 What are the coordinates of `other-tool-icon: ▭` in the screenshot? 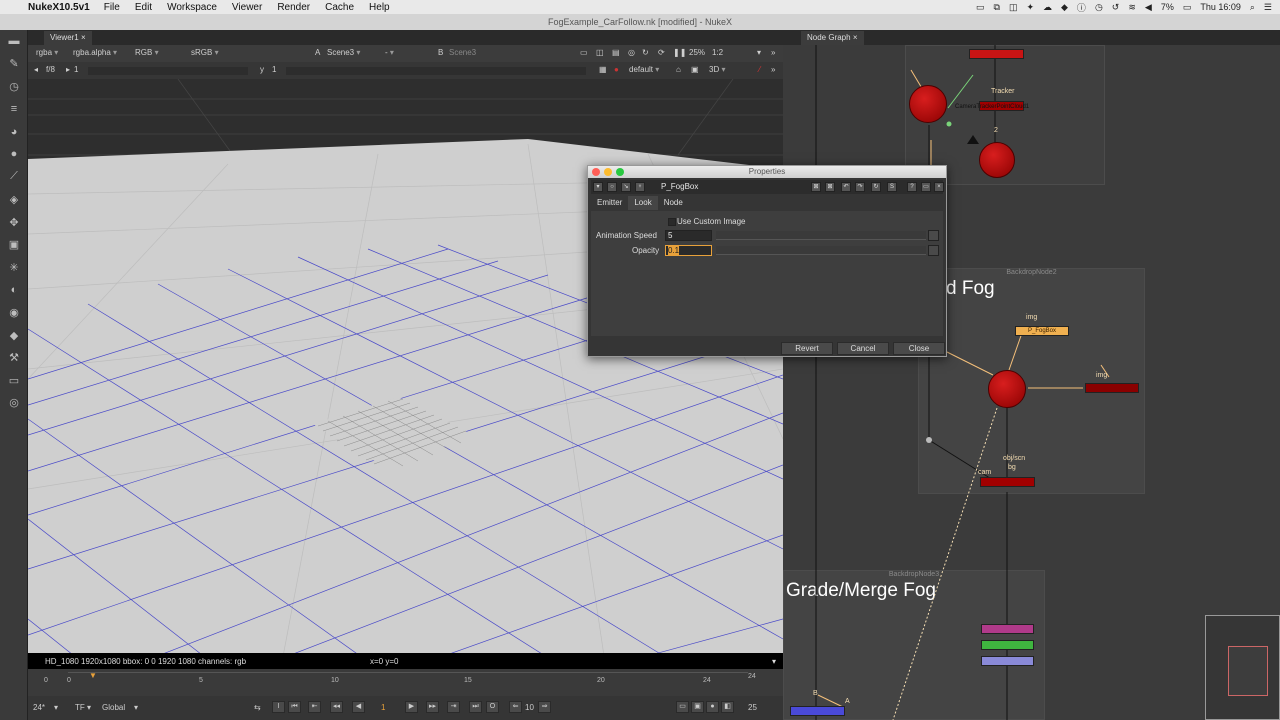 It's located at (14, 380).